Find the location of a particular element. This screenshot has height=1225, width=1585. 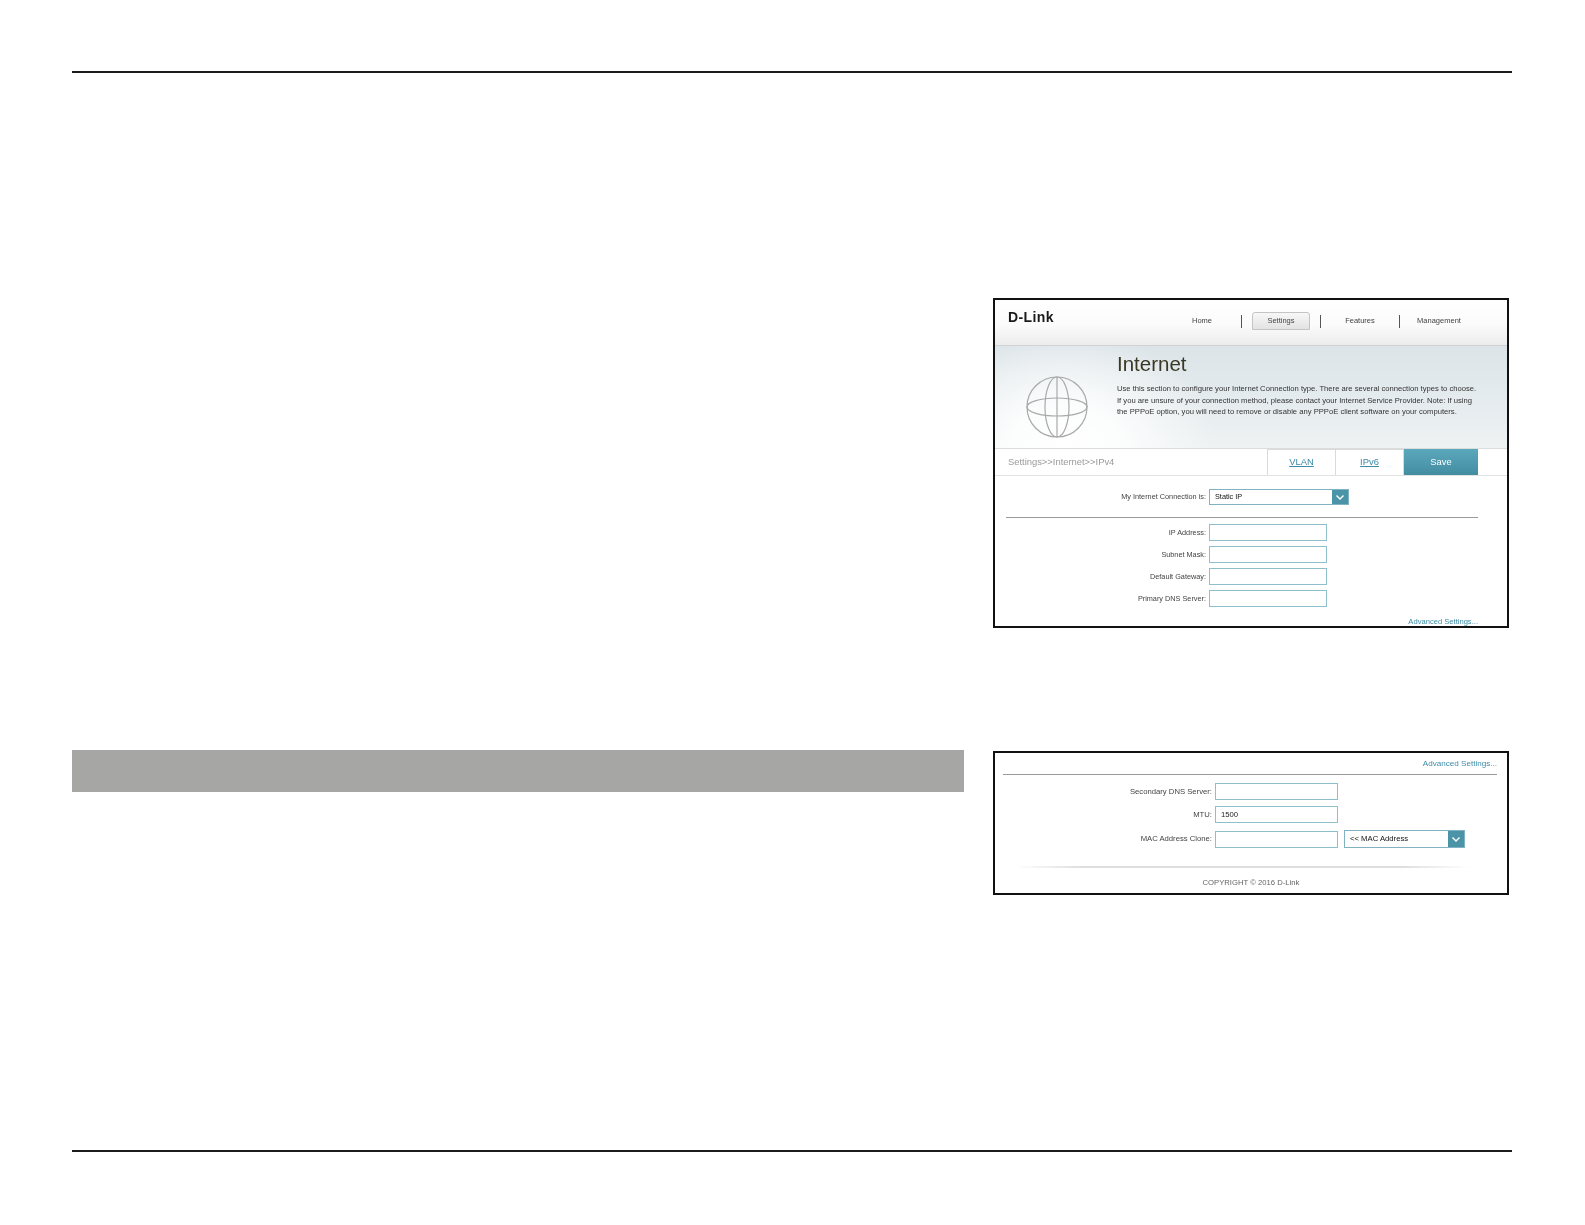

brand-logo: D-Link is located at coordinates (1031, 317).